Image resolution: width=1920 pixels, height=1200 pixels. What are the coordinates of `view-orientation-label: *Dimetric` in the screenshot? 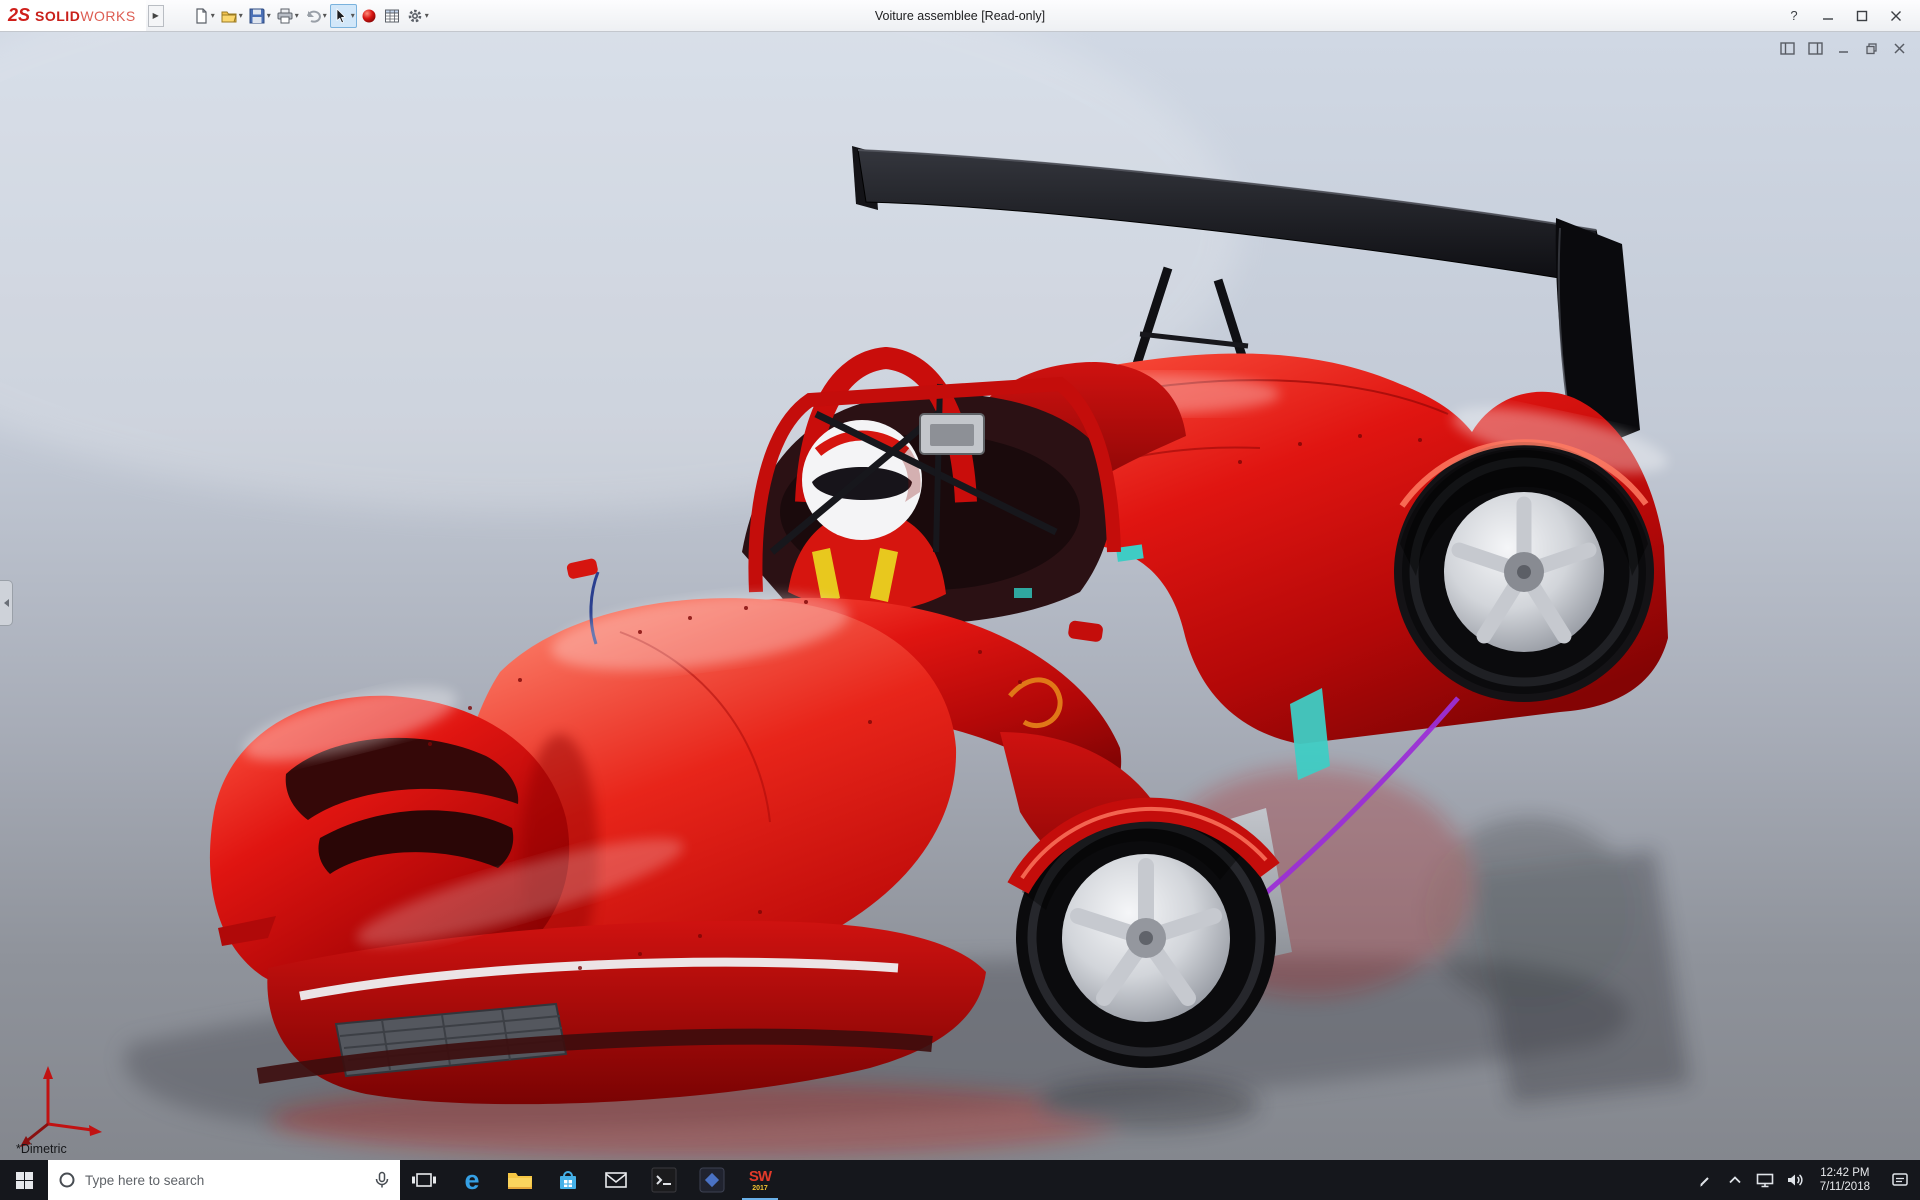 It's located at (41, 1149).